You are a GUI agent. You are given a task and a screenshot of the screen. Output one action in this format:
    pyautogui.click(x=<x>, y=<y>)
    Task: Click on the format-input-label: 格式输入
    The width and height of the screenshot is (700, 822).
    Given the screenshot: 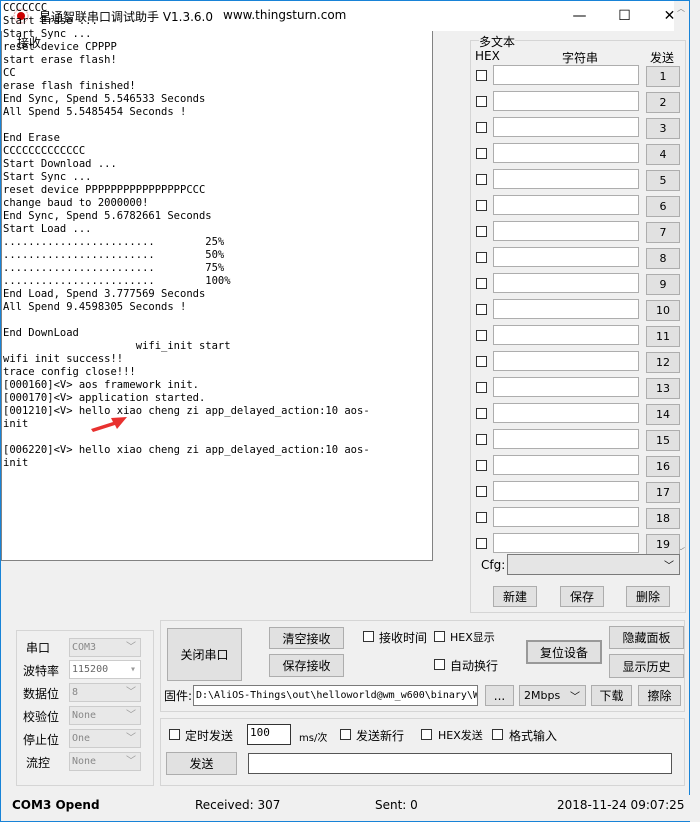 What is the action you would take?
    pyautogui.click(x=533, y=736)
    